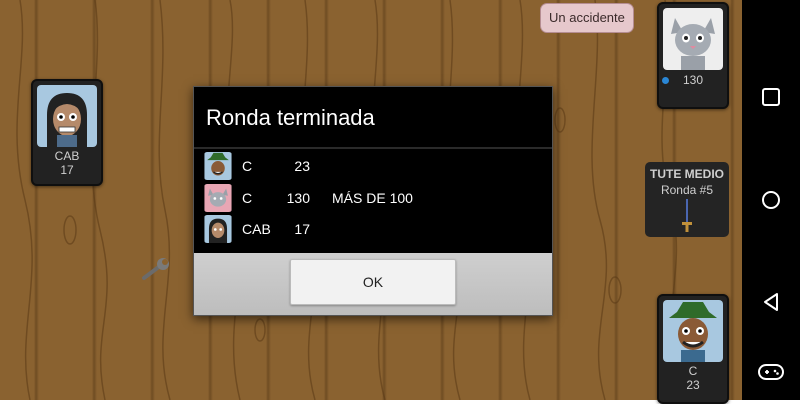 The height and width of the screenshot is (404, 800). What do you see at coordinates (687, 190) in the screenshot?
I see `round-number: Ronda #5` at bounding box center [687, 190].